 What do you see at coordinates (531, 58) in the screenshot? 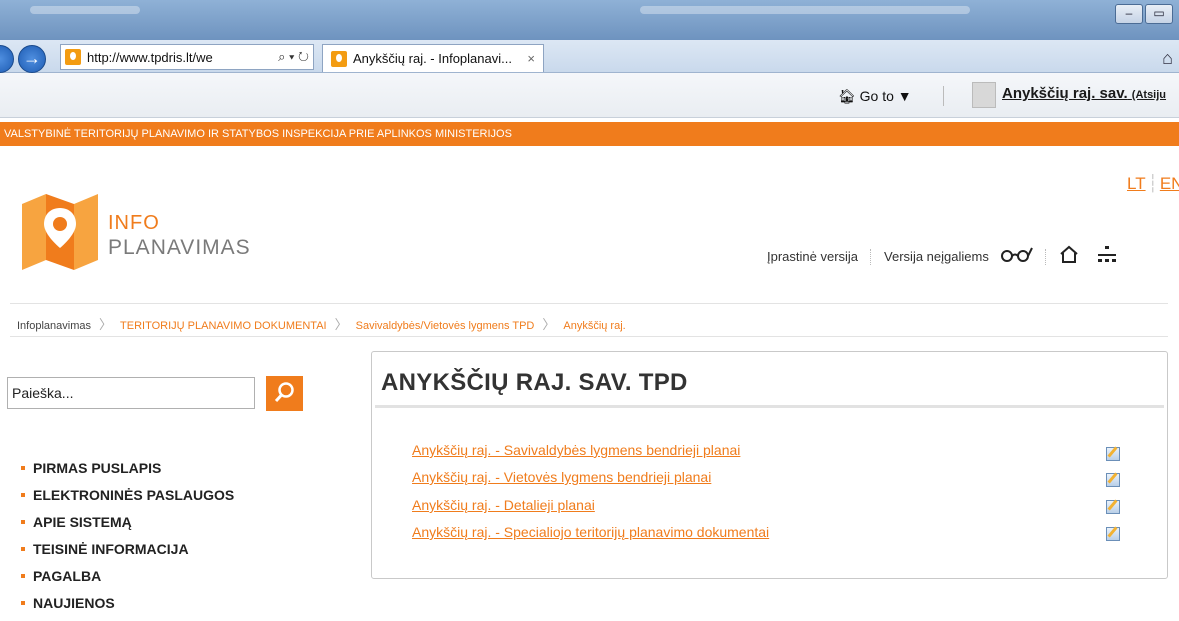
I see `tab-close-icon: ×` at bounding box center [531, 58].